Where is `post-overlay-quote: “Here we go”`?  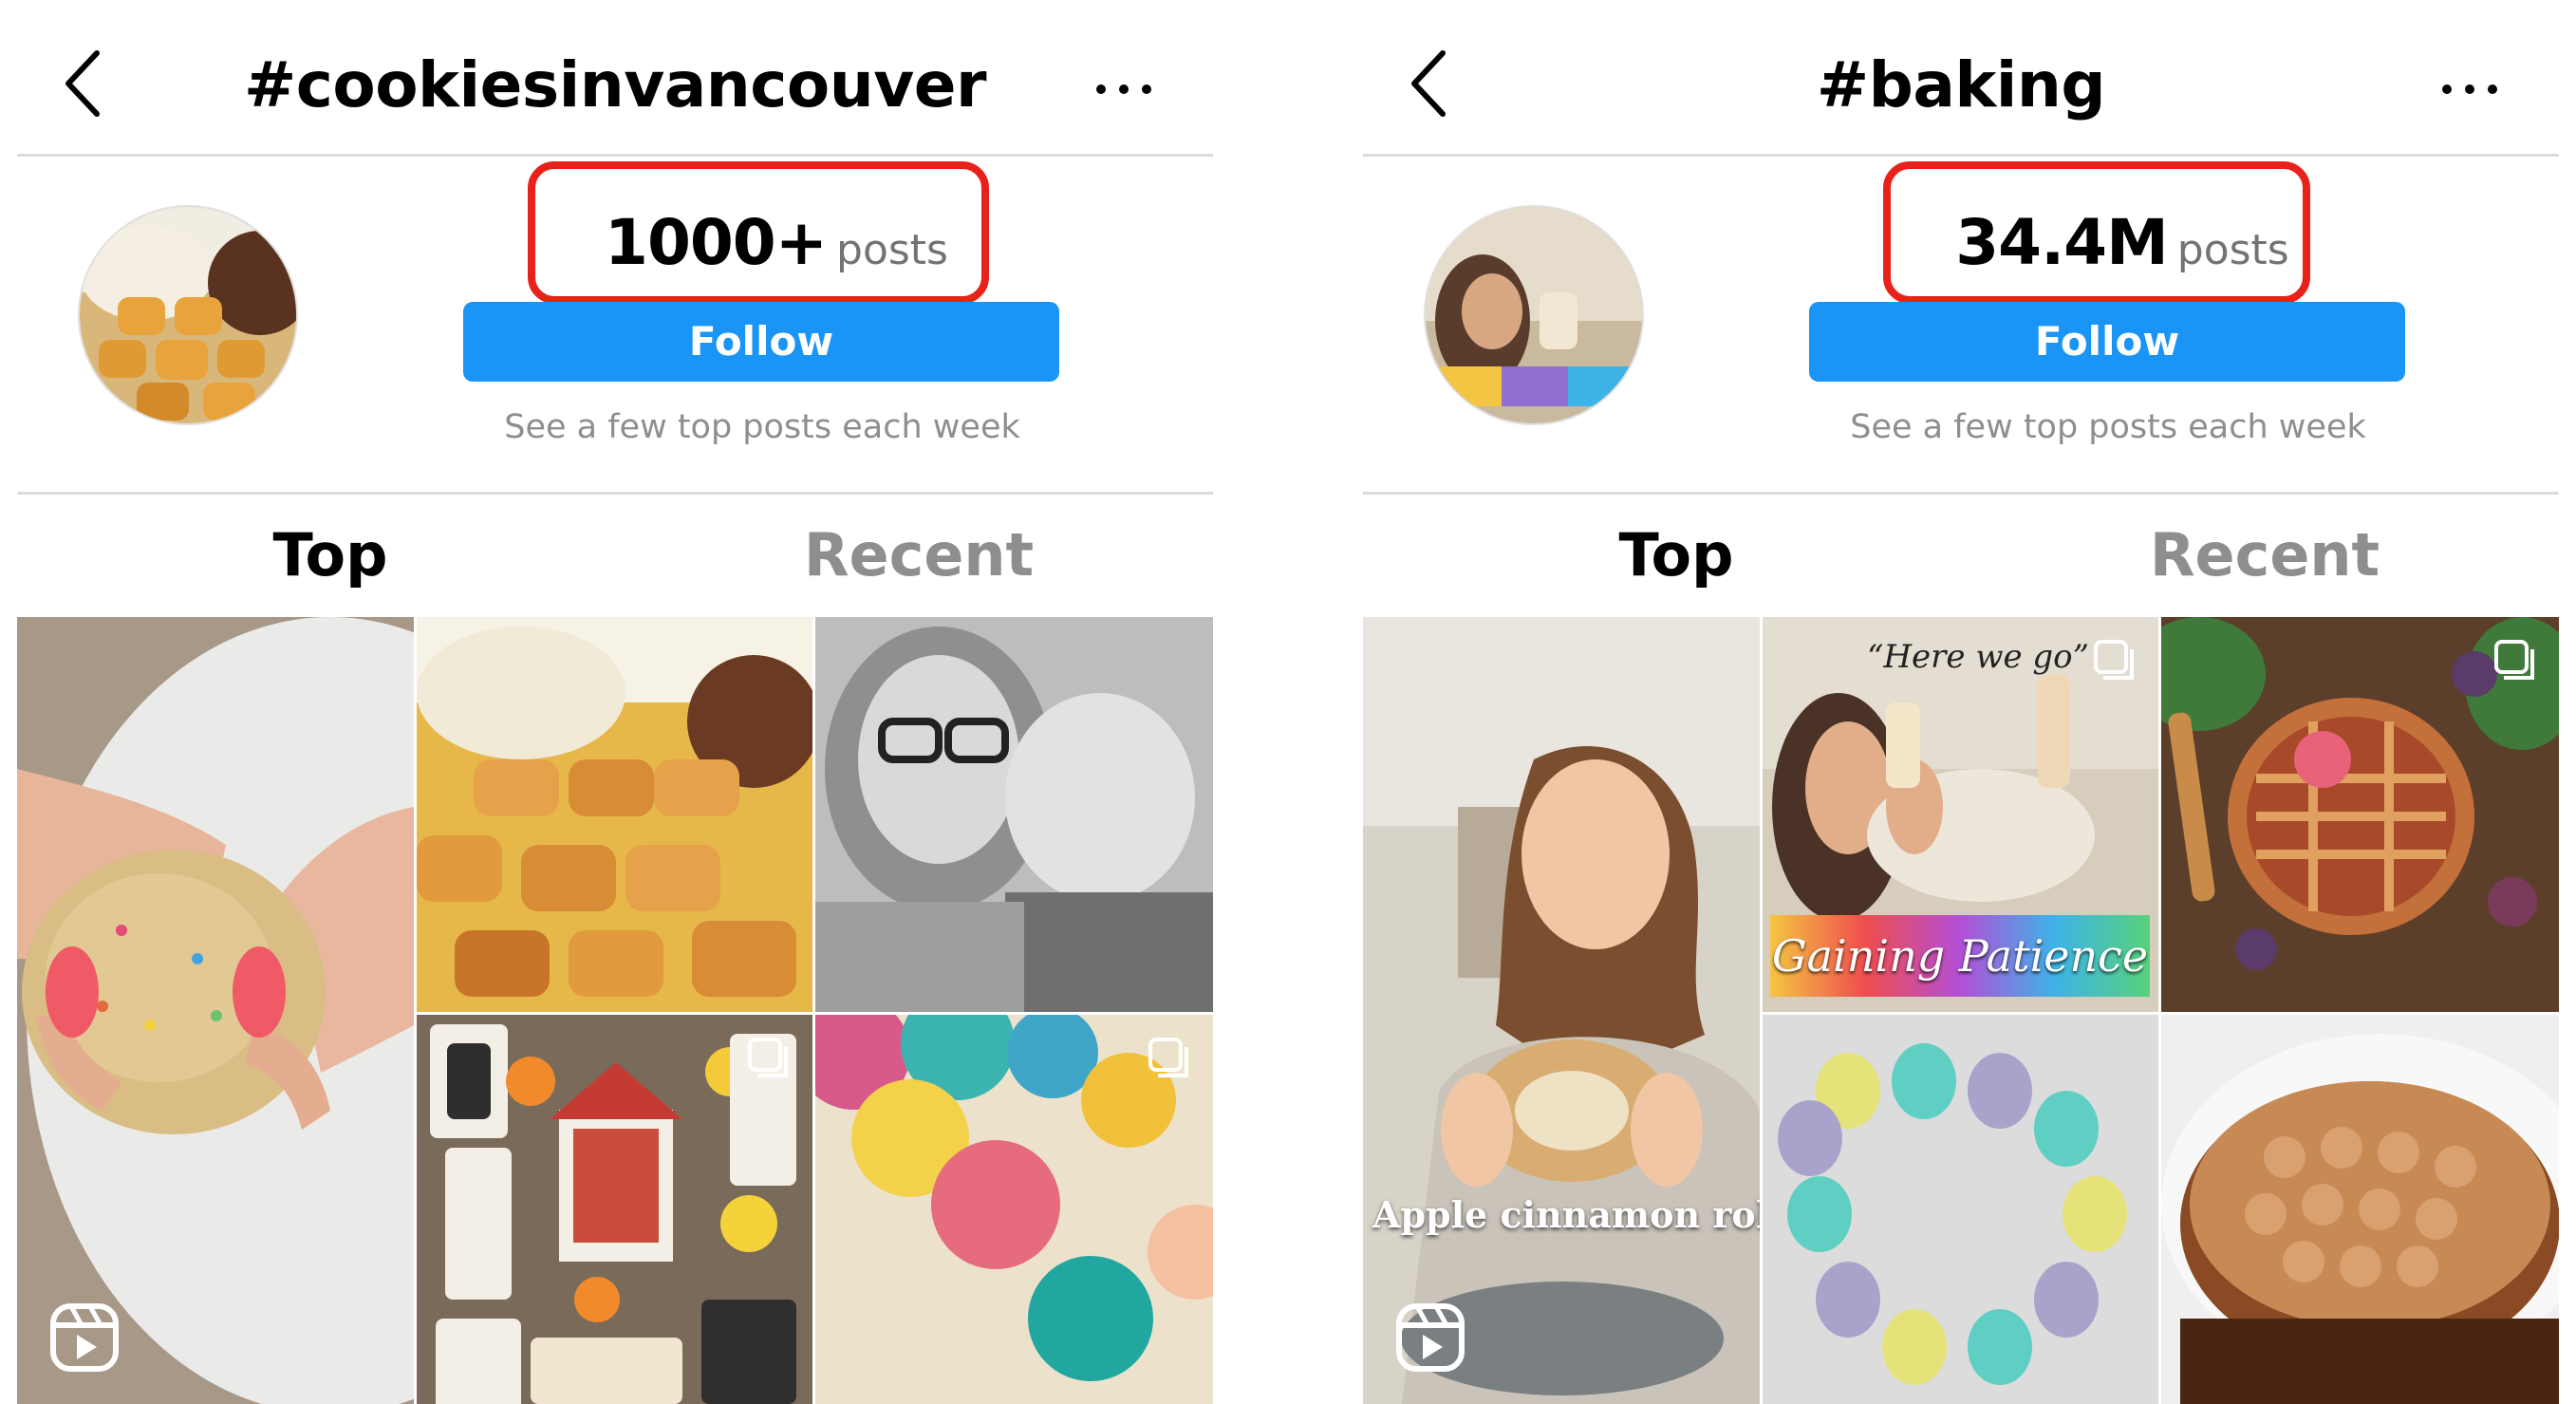
post-overlay-quote: “Here we go” is located at coordinates (1978, 657).